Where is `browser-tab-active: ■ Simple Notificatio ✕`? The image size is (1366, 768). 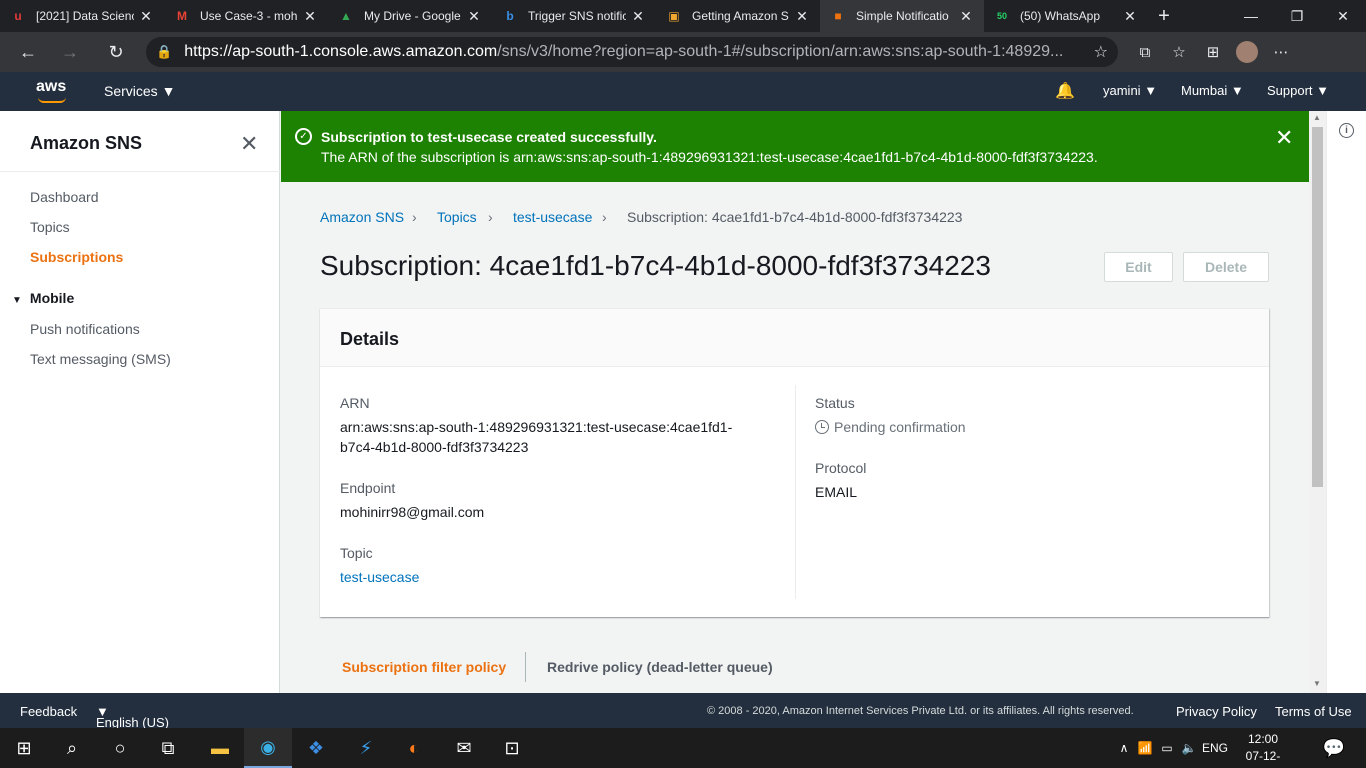
browser-tab-active: ■ Simple Notificatio ✕ is located at coordinates (902, 16).